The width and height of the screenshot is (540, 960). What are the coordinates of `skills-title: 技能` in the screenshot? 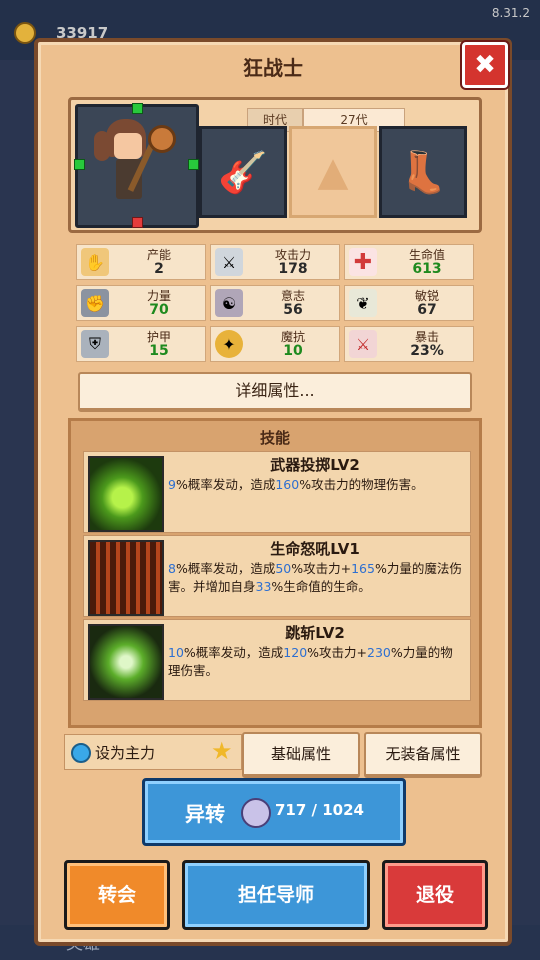 It's located at (274, 438).